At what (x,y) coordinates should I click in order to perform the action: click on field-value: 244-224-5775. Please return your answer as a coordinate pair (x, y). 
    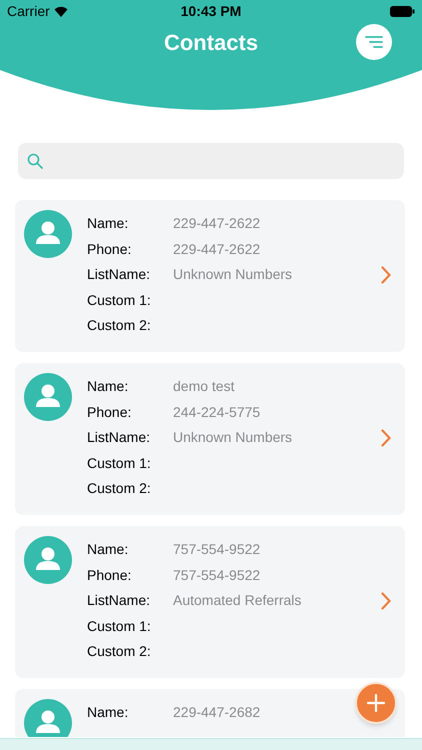
    Looking at the image, I should click on (216, 412).